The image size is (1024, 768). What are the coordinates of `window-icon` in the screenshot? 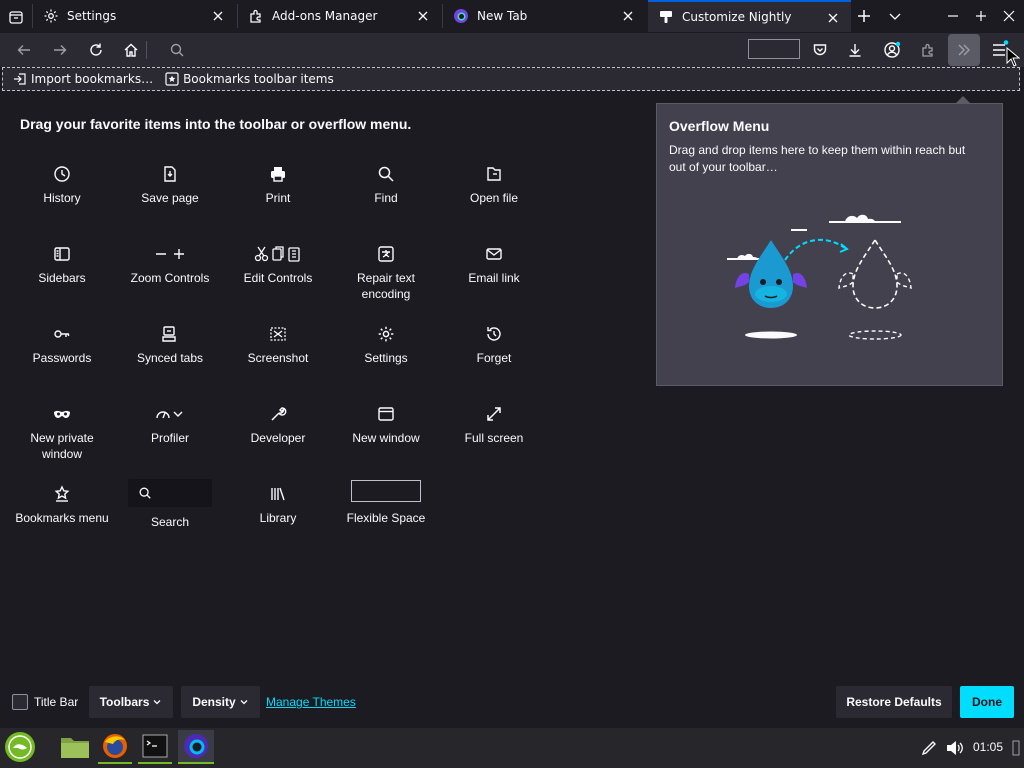 It's located at (386, 414).